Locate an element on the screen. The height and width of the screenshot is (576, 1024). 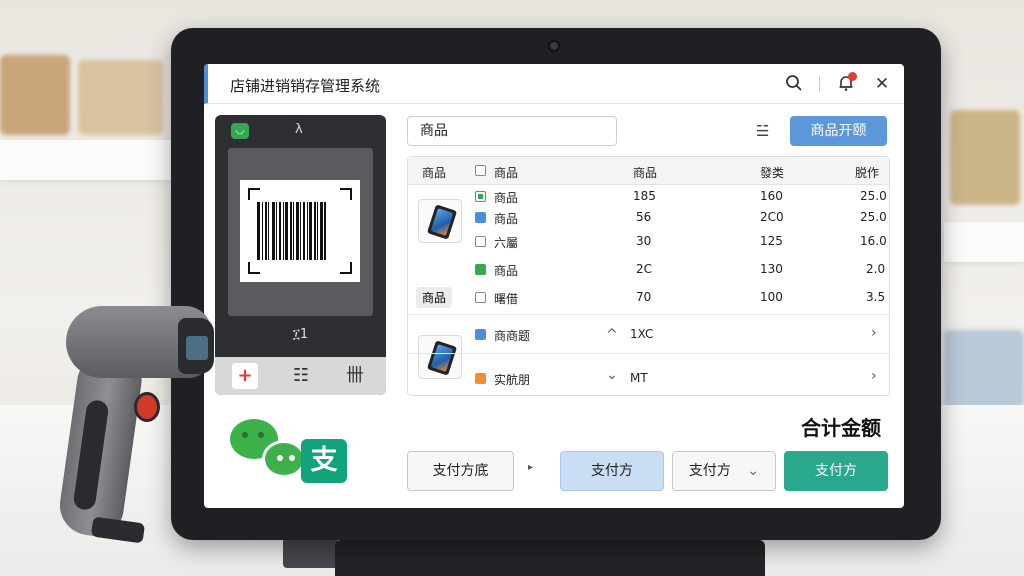
row-value: 56 is located at coordinates (644, 217).